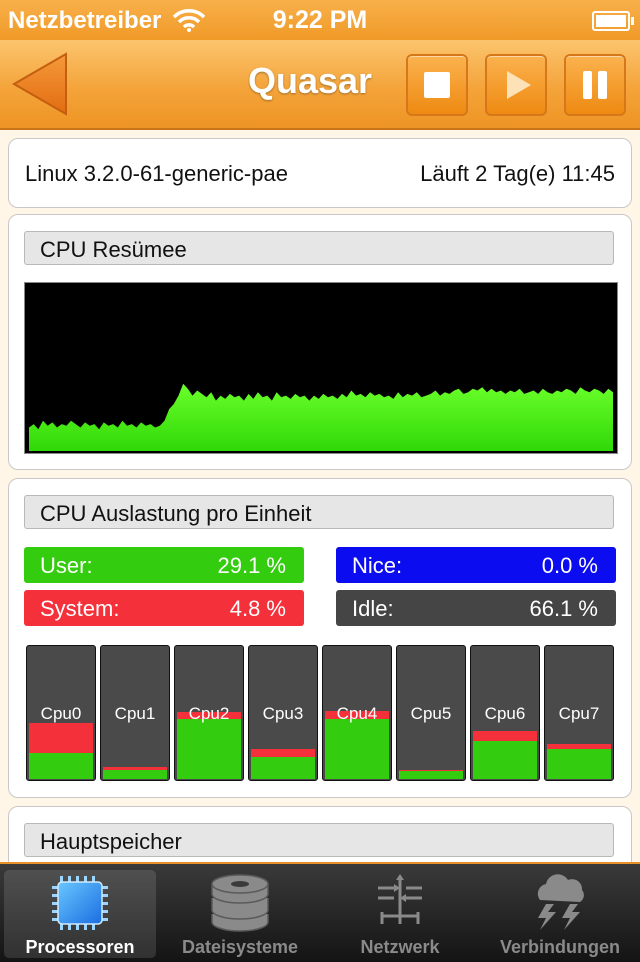 The width and height of the screenshot is (640, 962). I want to click on idle-label: Idle:, so click(373, 608).